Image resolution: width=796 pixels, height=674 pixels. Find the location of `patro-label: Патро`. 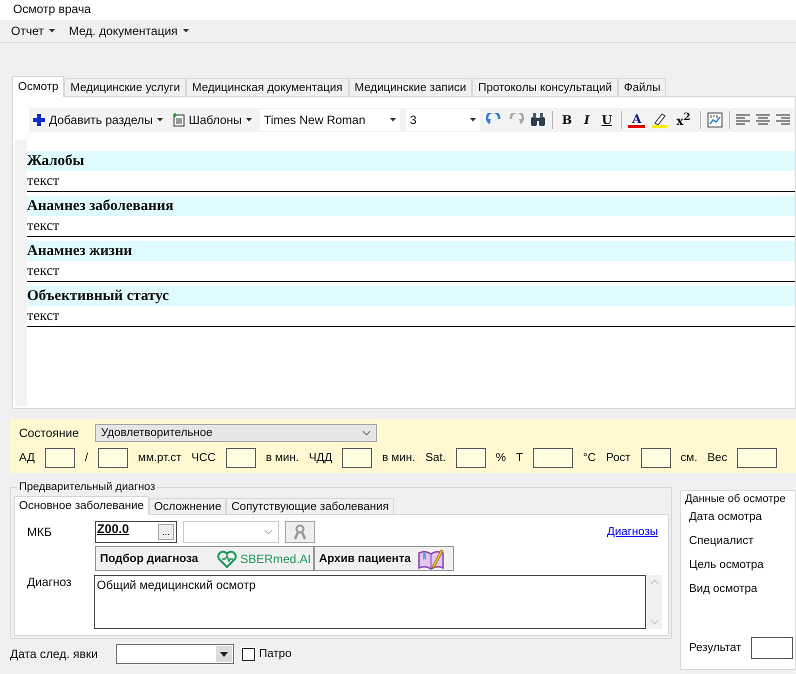

patro-label: Патро is located at coordinates (275, 654).